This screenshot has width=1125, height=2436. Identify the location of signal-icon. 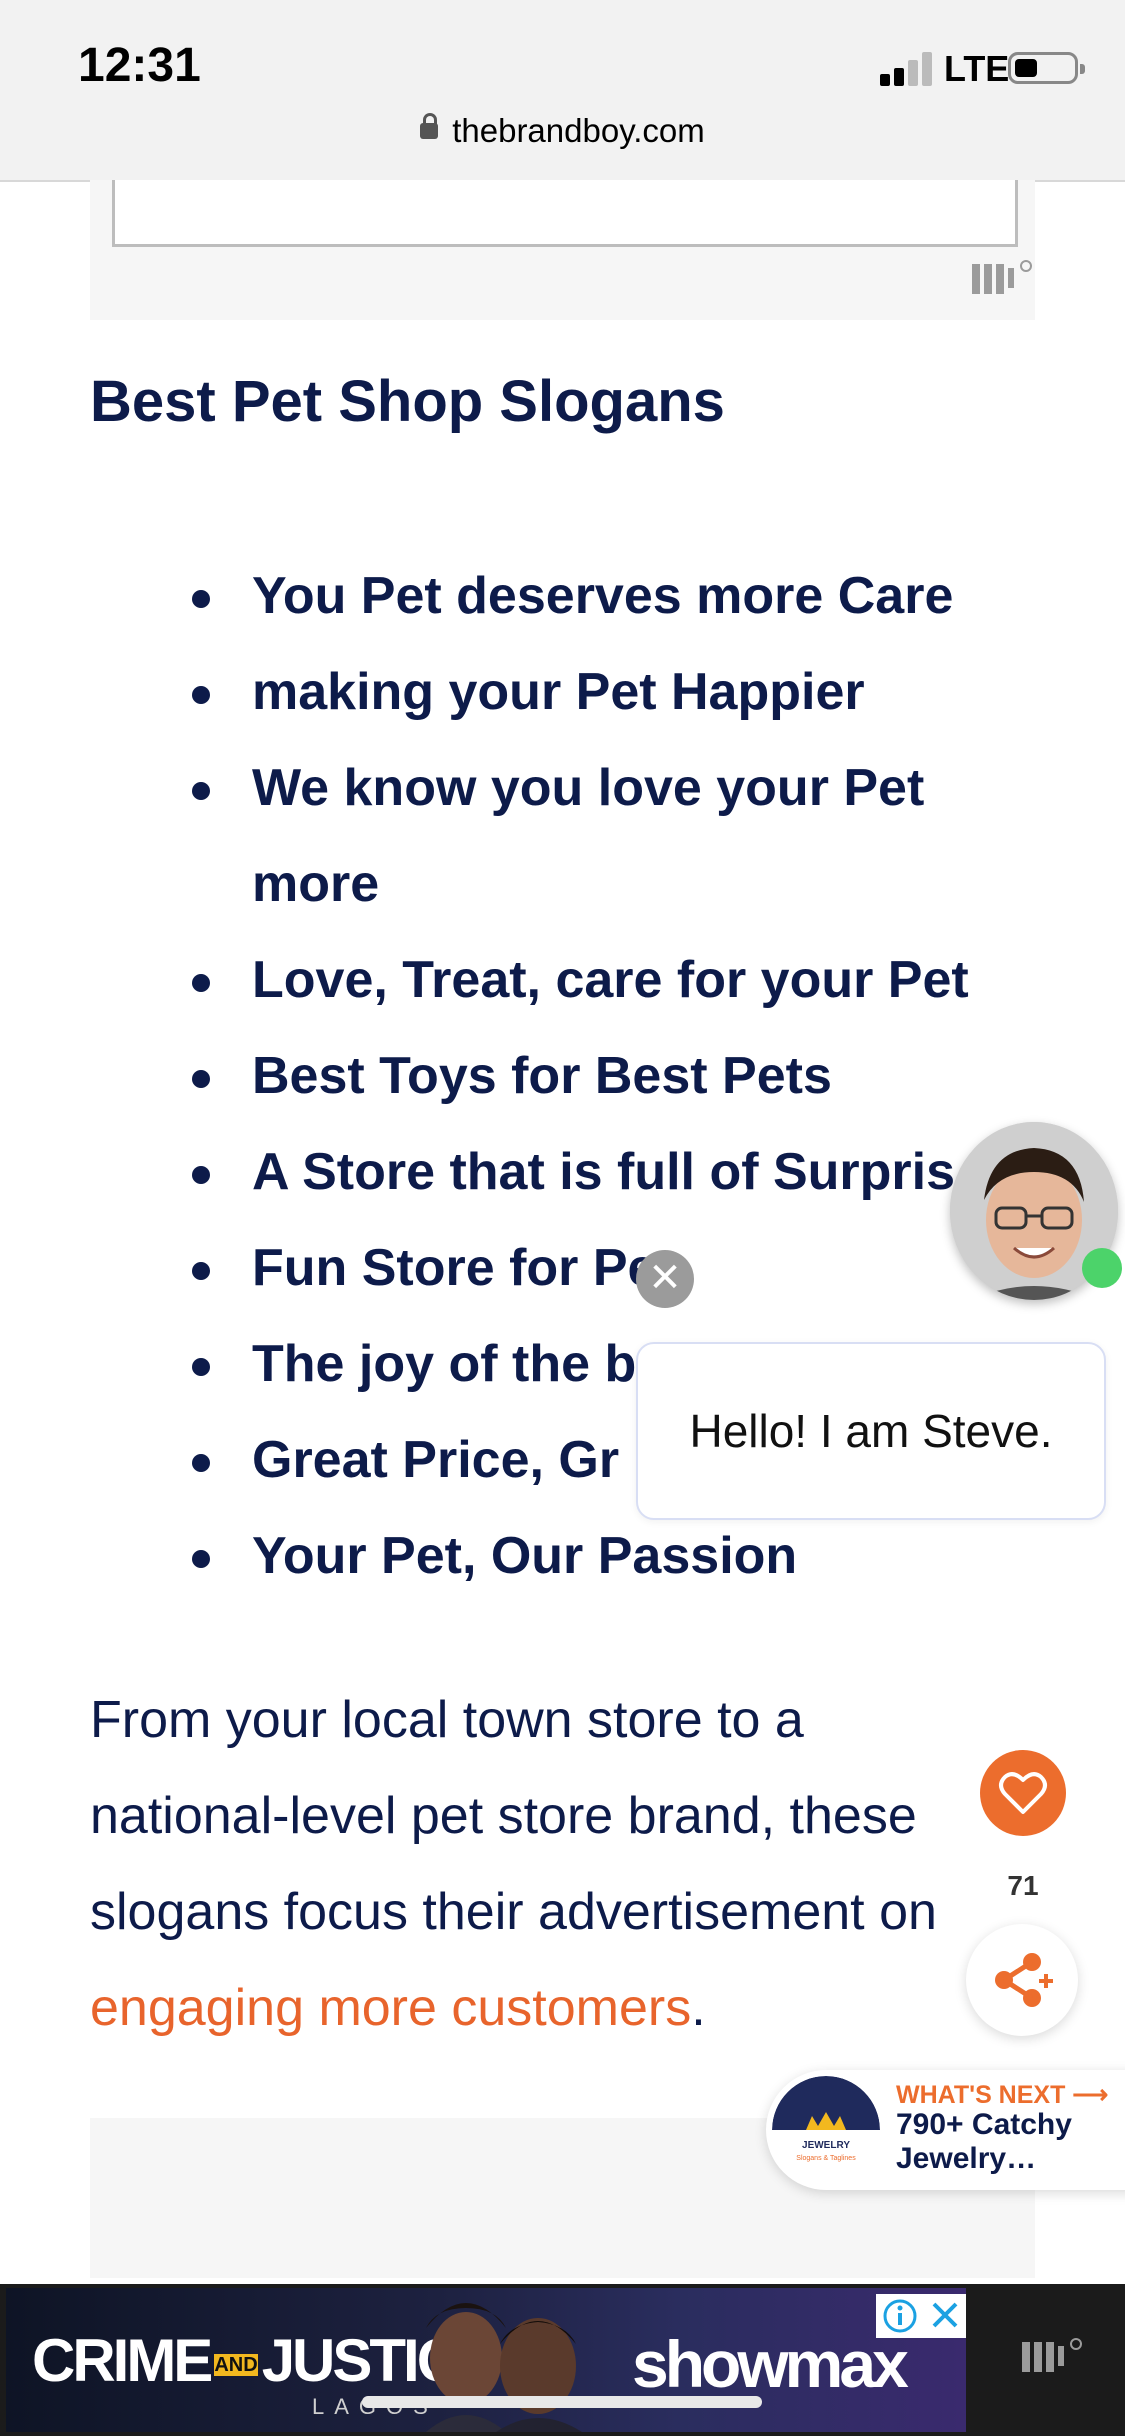
(908, 69).